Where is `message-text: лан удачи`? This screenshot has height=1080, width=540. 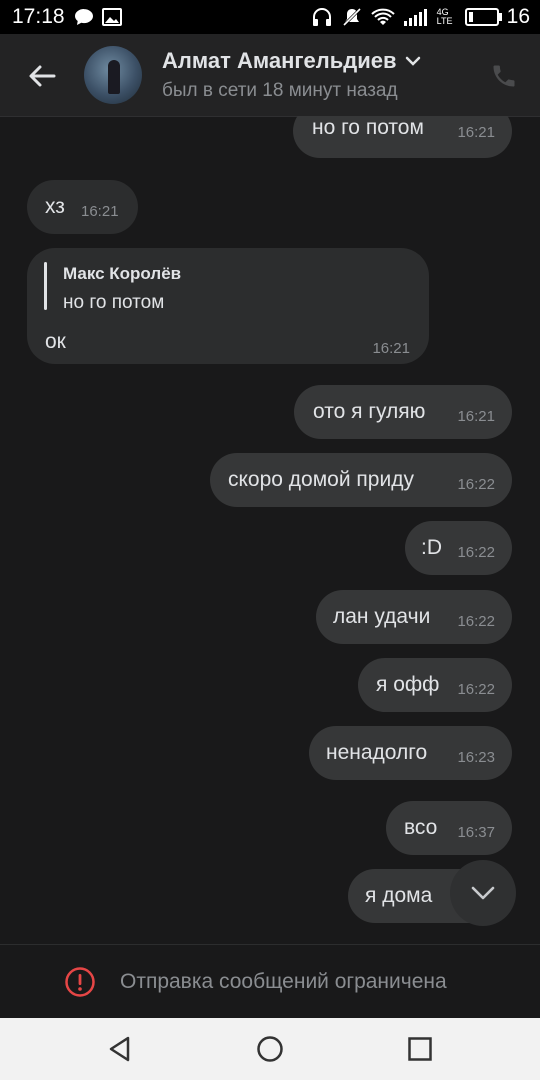
message-text: лан удачи is located at coordinates (382, 616).